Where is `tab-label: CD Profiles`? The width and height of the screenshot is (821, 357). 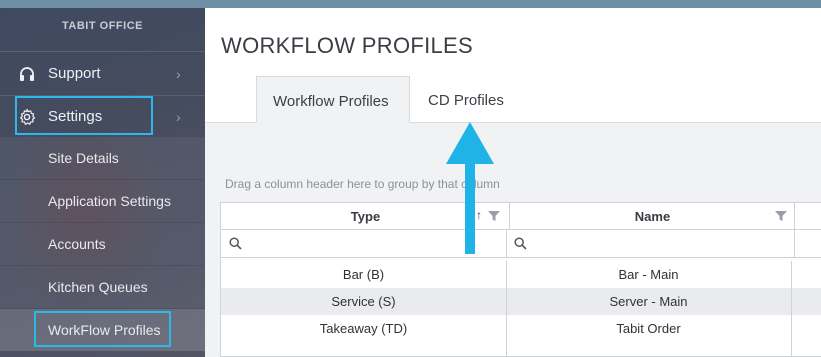 tab-label: CD Profiles is located at coordinates (466, 100).